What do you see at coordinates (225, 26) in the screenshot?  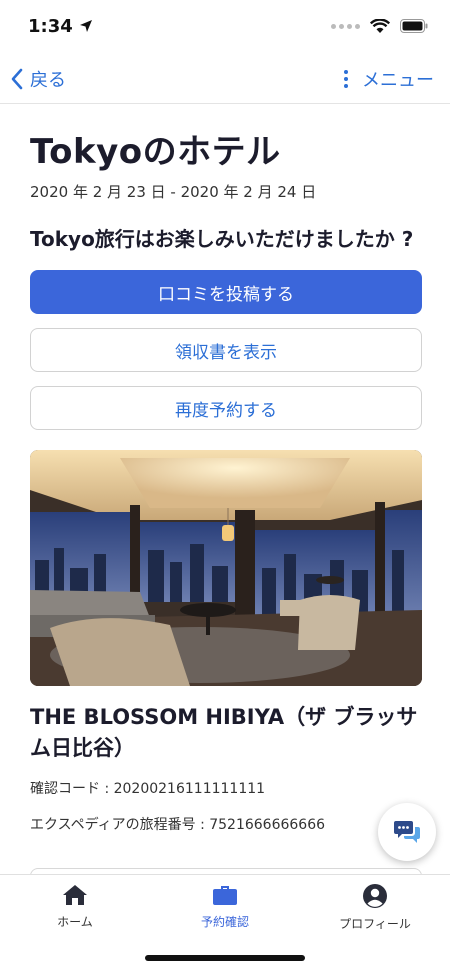 I see `status-bar: 1:34` at bounding box center [225, 26].